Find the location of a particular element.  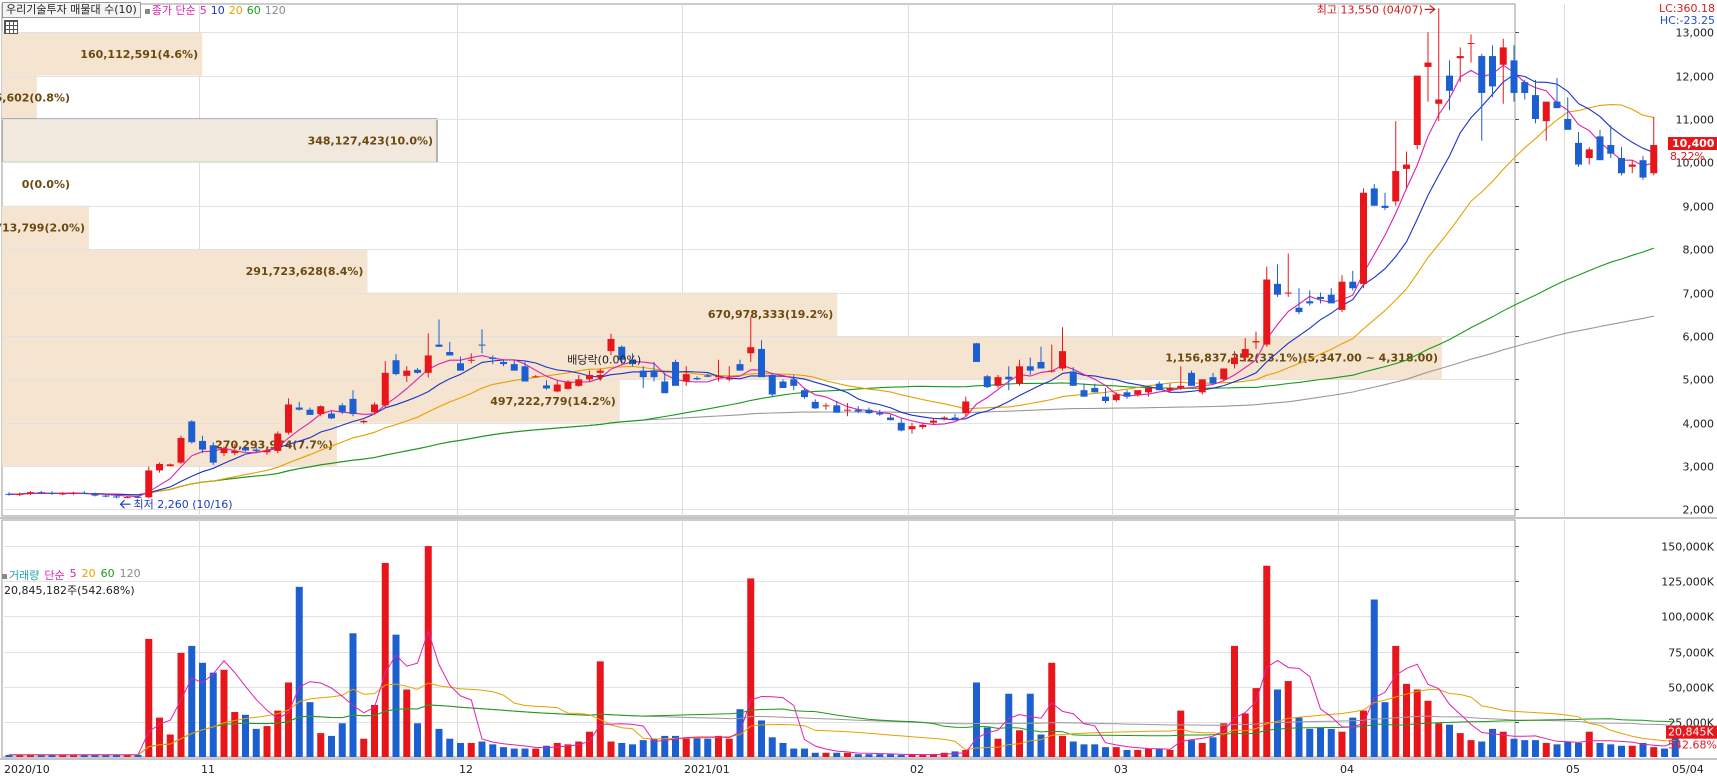

volume-tick-label: 125,000K is located at coordinates (1687, 582).